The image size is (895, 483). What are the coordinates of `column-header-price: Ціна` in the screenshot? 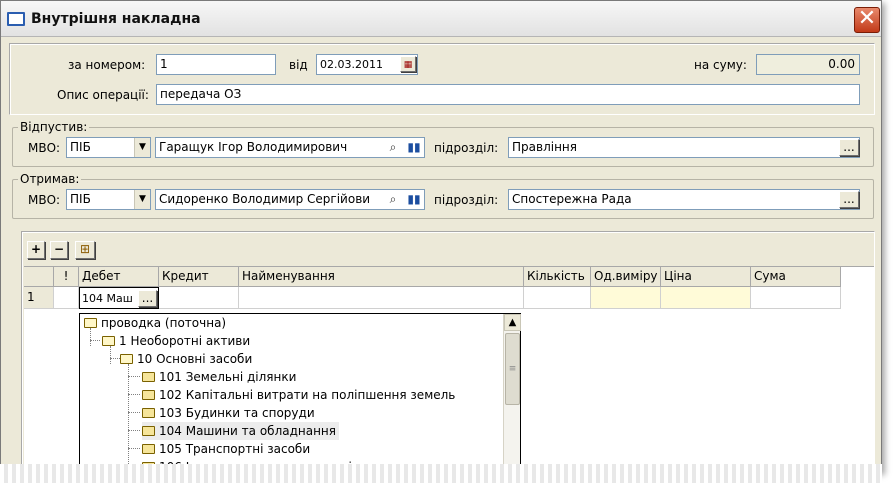 It's located at (706, 277).